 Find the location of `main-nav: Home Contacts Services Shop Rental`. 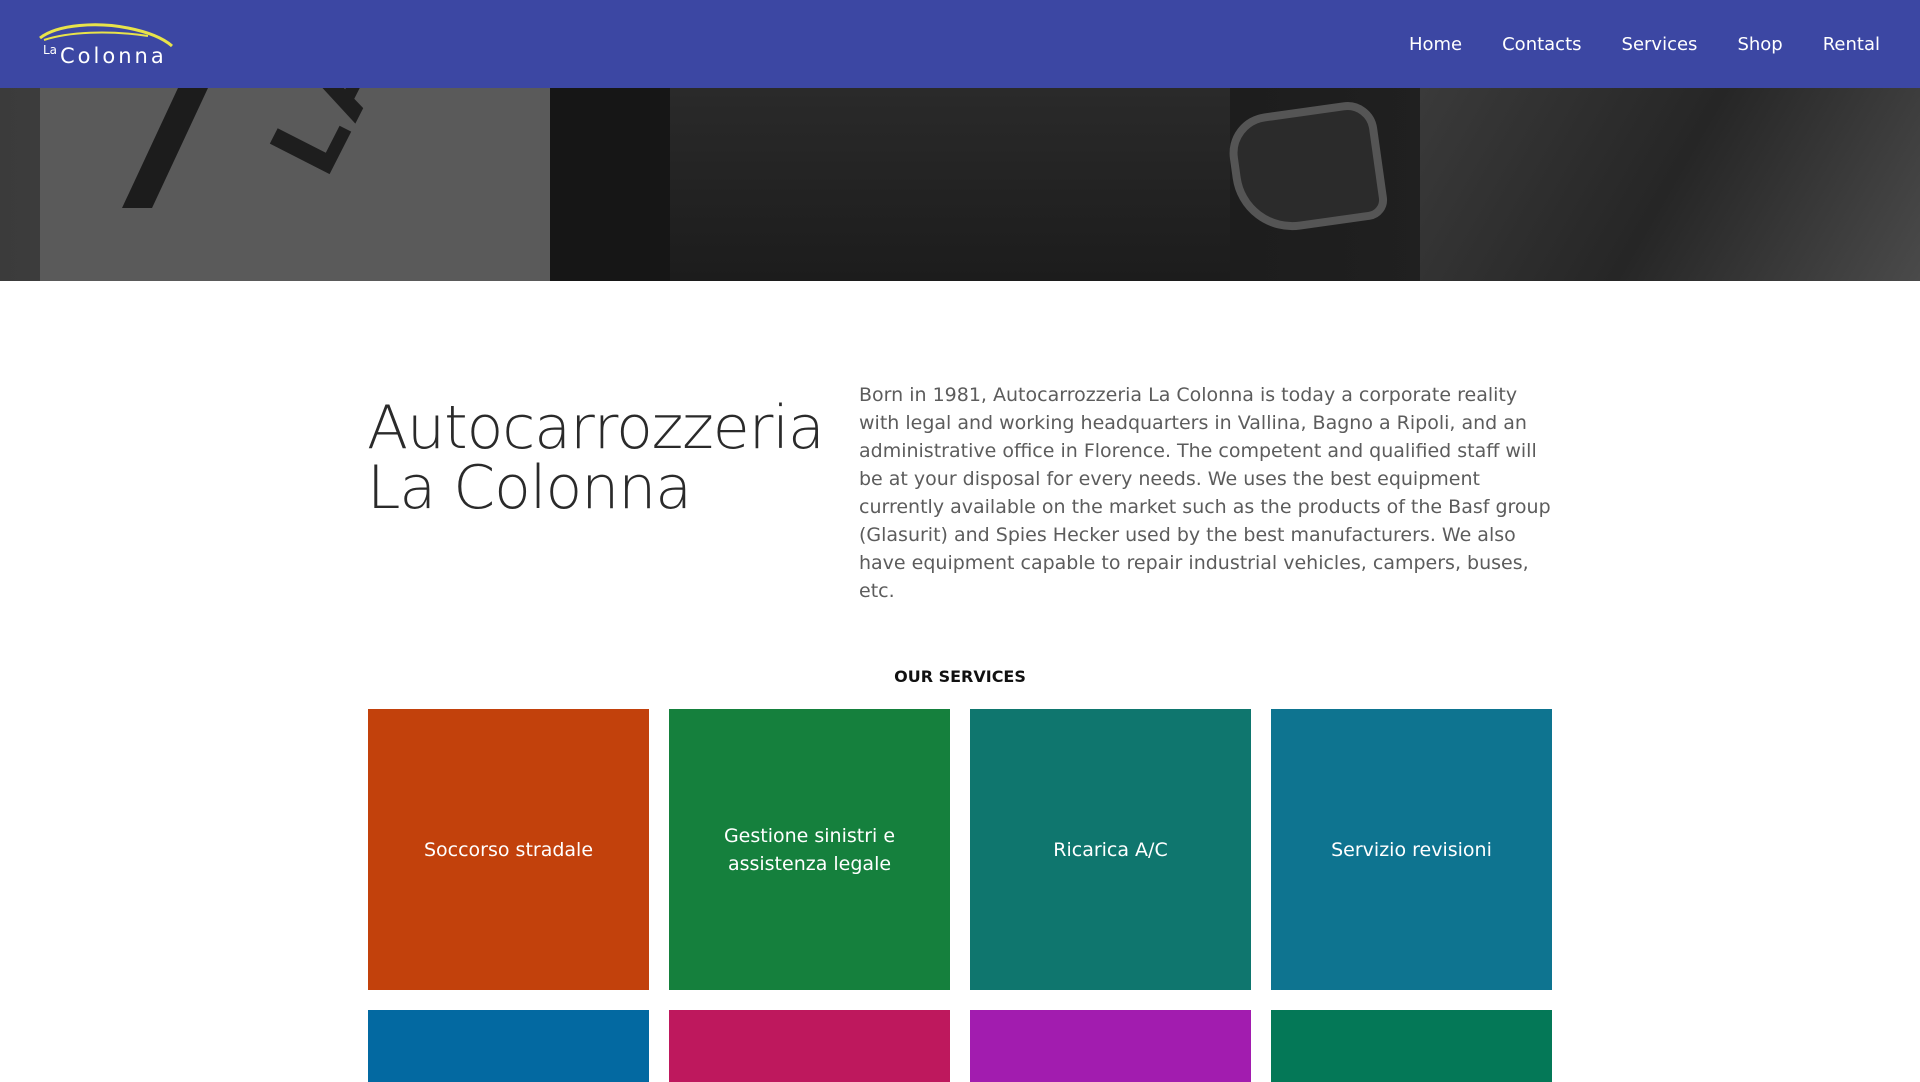

main-nav: Home Contacts Services Shop Rental is located at coordinates (1644, 44).